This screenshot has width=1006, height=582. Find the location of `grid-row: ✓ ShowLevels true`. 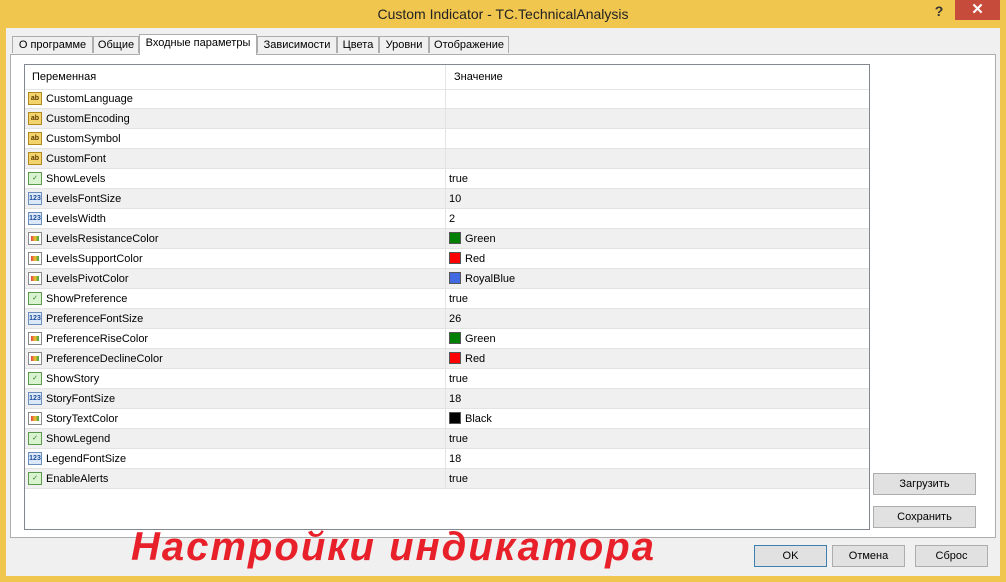

grid-row: ✓ ShowLevels true is located at coordinates (447, 179).